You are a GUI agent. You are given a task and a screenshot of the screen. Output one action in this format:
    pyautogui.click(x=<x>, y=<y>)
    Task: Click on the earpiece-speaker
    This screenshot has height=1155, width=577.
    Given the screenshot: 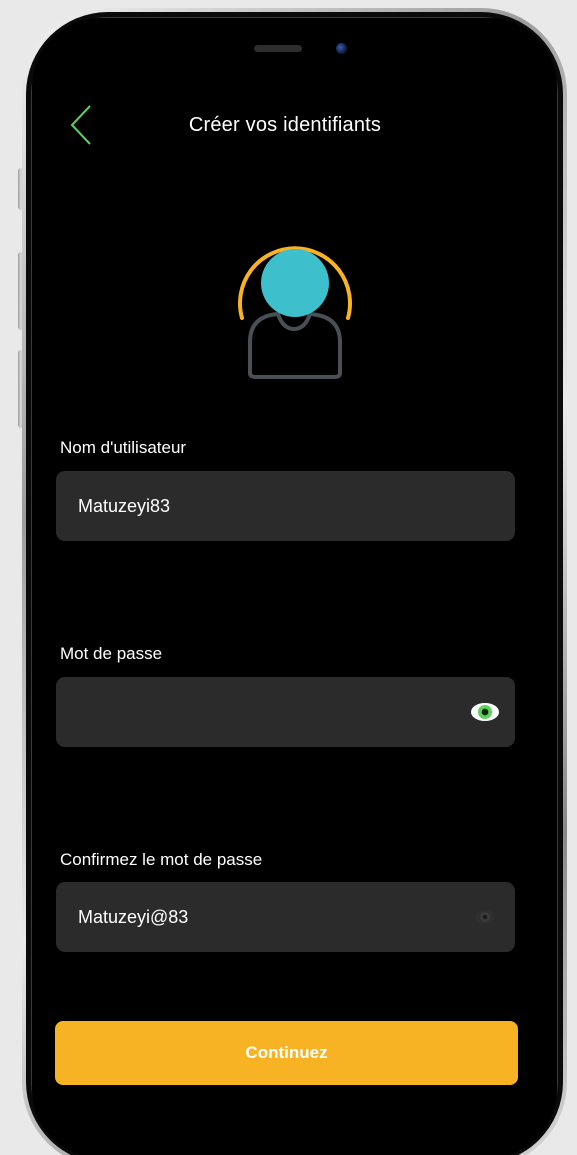 What is the action you would take?
    pyautogui.click(x=278, y=48)
    